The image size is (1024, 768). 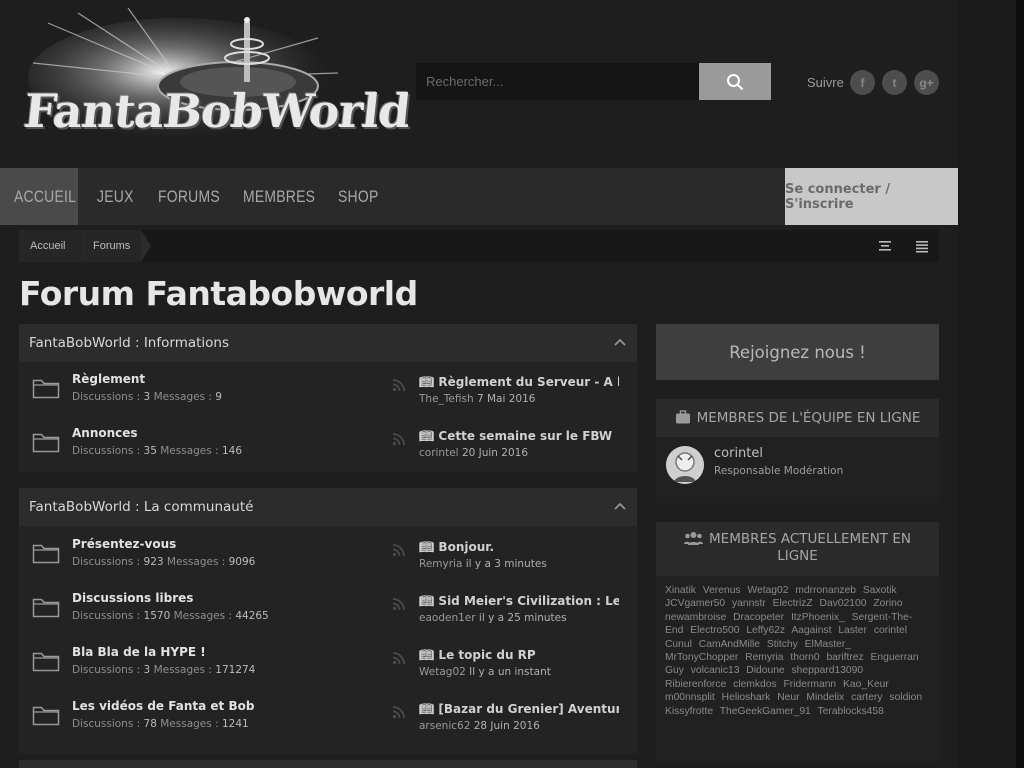 I want to click on last-post-meta: The_Tefish 7 Mai 2016, so click(x=477, y=399).